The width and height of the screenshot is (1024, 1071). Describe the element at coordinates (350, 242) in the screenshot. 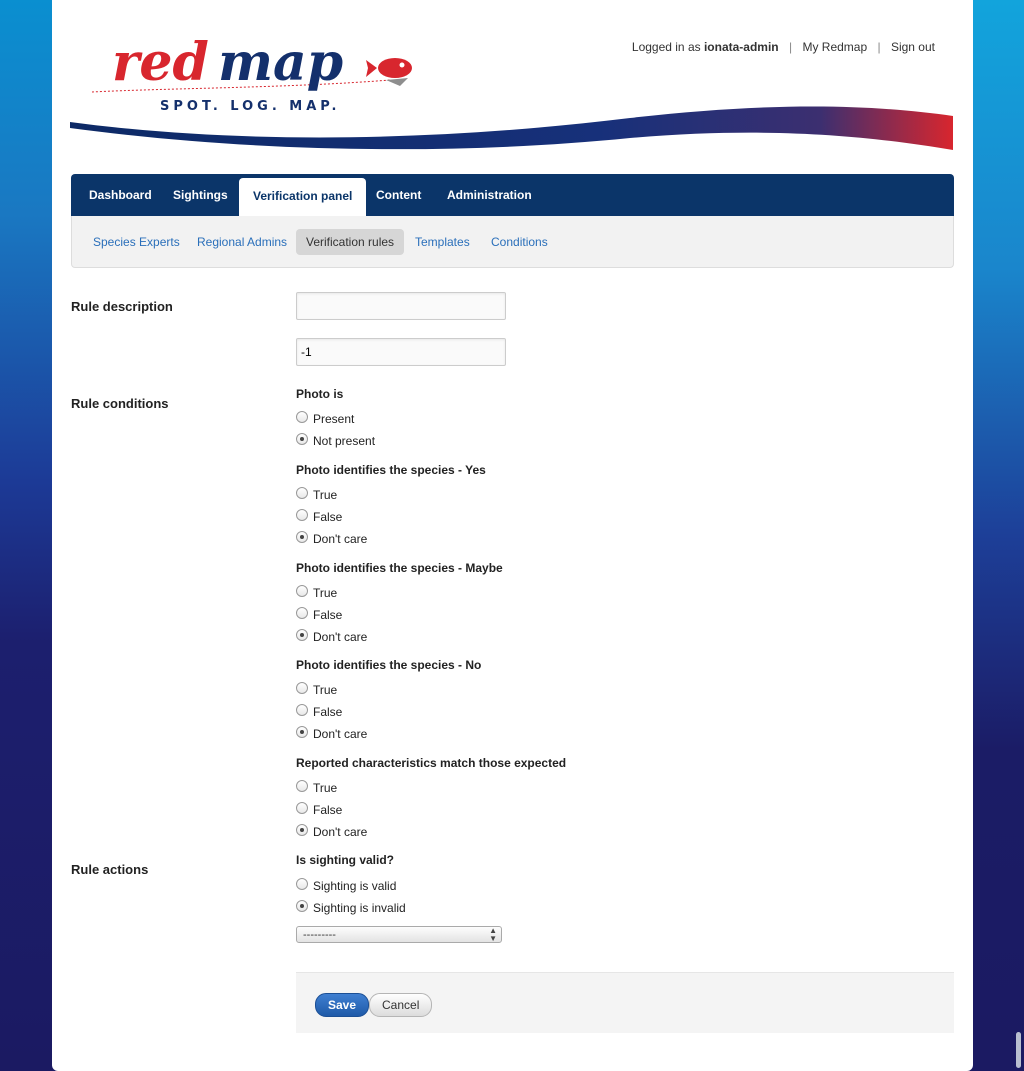

I see `subnav-verification-rules: Verification rules` at that location.